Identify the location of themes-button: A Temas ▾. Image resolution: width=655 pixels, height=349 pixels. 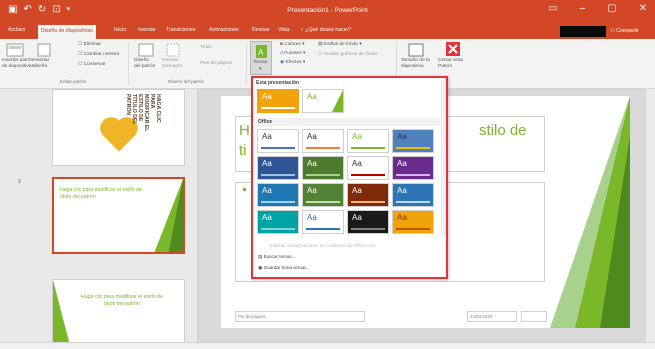
(261, 58).